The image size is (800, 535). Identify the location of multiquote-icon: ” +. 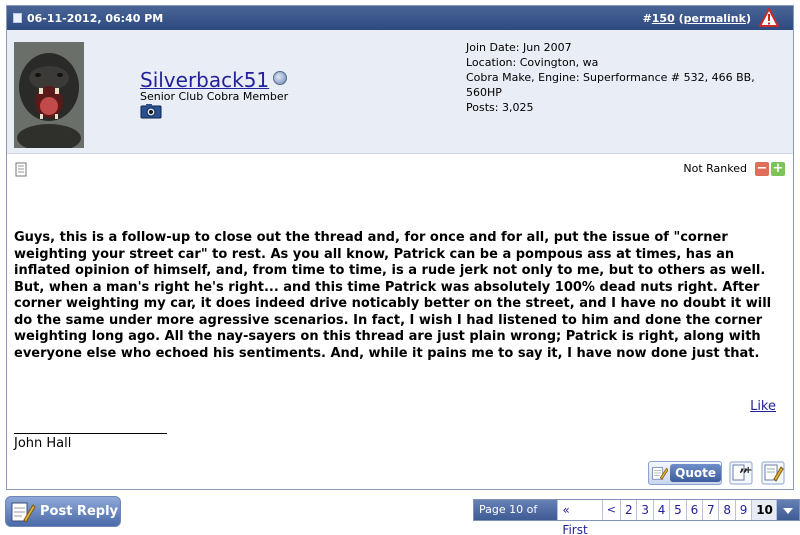
(741, 473).